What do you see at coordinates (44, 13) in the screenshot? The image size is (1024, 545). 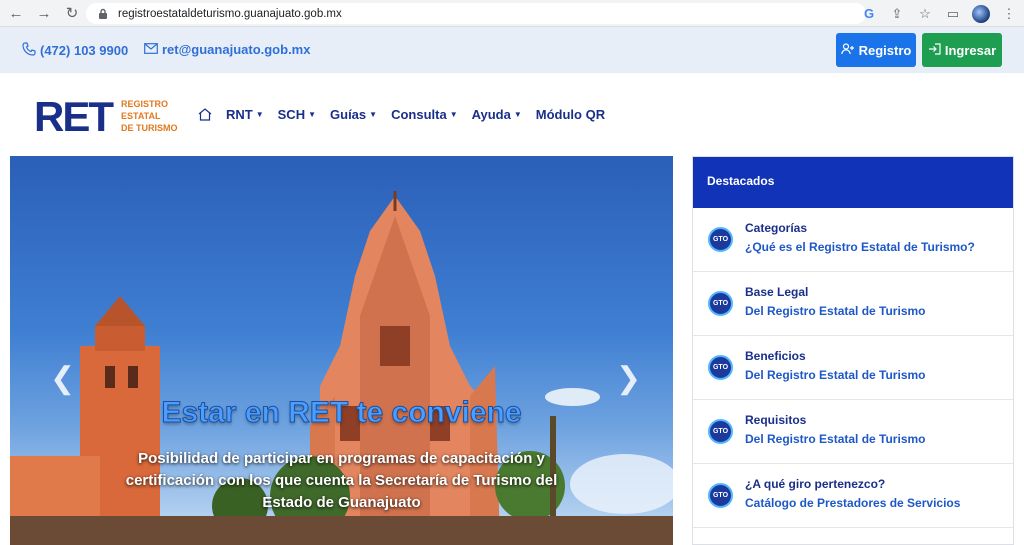 I see `forward-arrow-icon: →` at bounding box center [44, 13].